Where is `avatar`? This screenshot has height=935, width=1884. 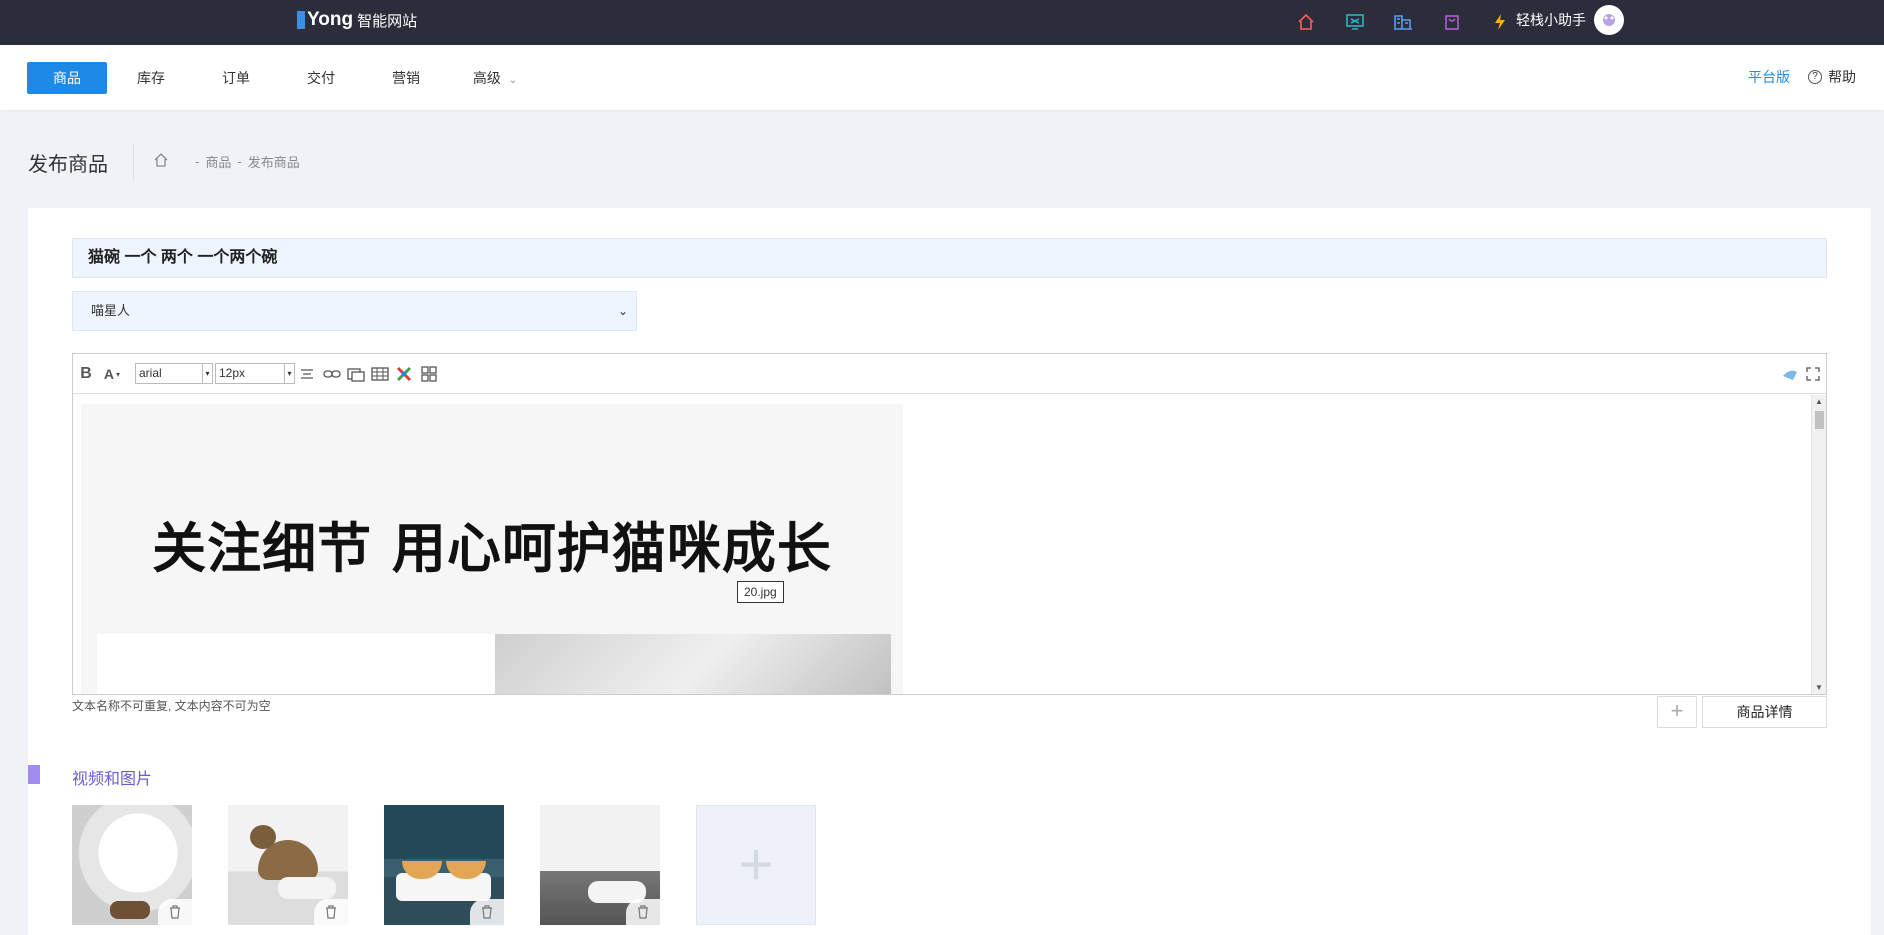
avatar is located at coordinates (1609, 20).